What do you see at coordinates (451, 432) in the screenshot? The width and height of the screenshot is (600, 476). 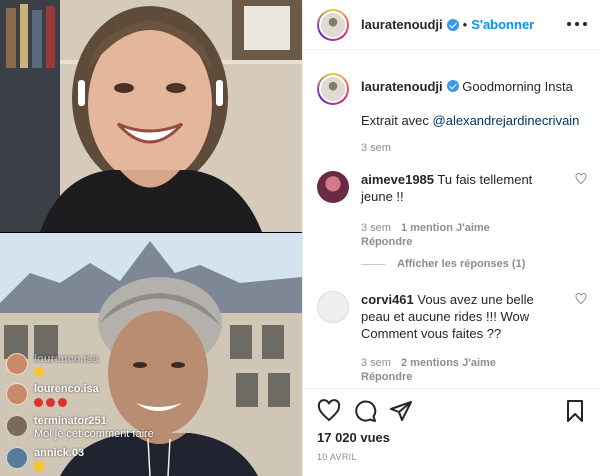 I see `post-actions: 17 020 vues 10 AVRIL` at bounding box center [451, 432].